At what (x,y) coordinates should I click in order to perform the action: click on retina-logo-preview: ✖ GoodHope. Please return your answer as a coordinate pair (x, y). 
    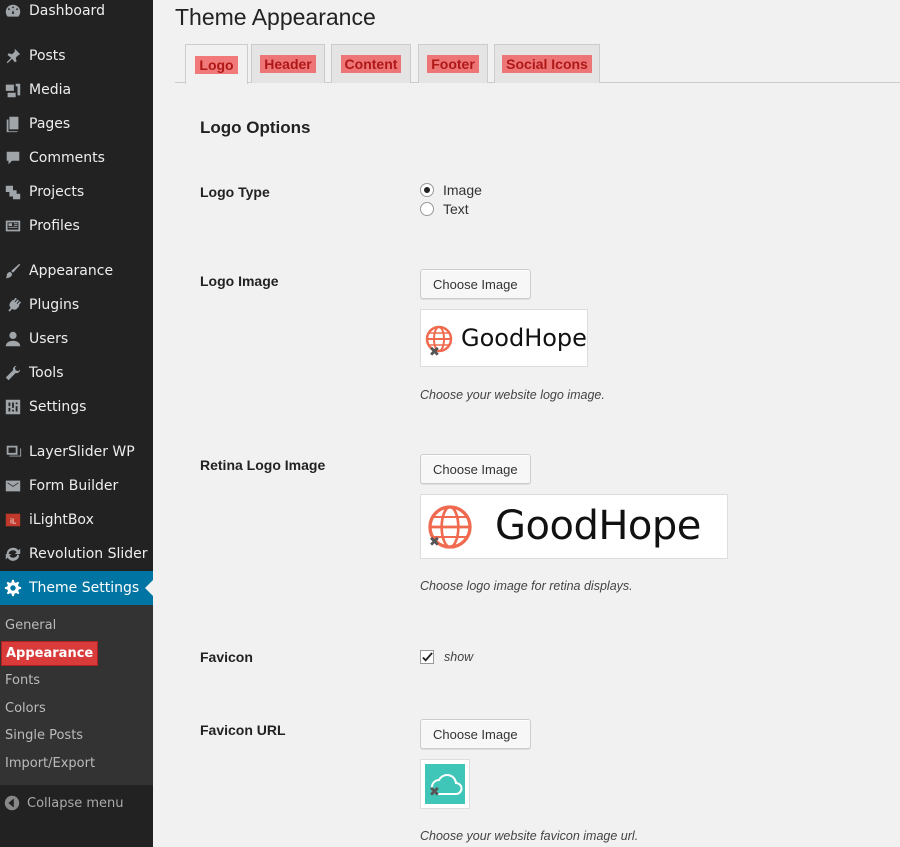
    Looking at the image, I should click on (574, 526).